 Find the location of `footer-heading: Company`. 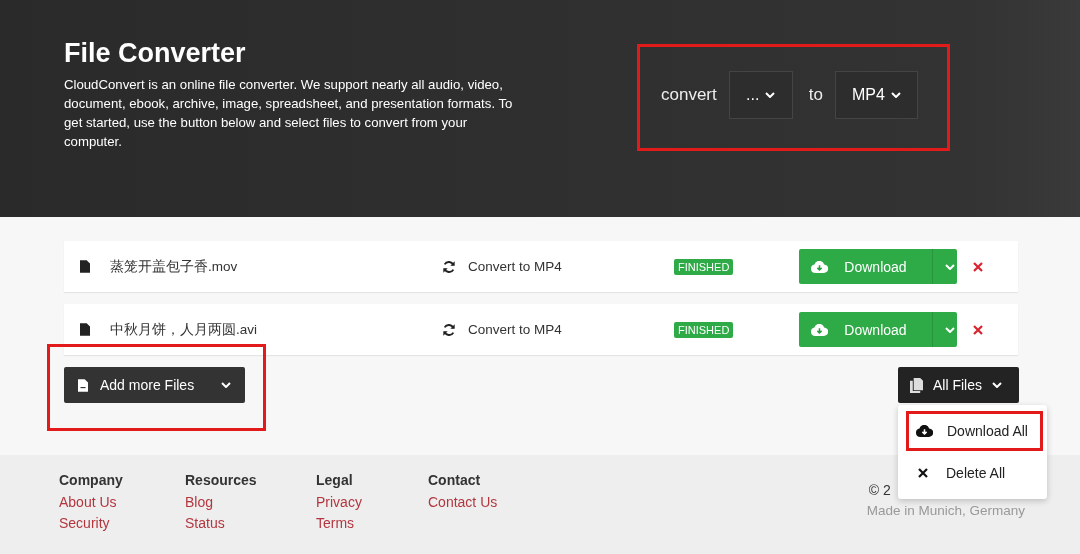

footer-heading: Company is located at coordinates (91, 480).